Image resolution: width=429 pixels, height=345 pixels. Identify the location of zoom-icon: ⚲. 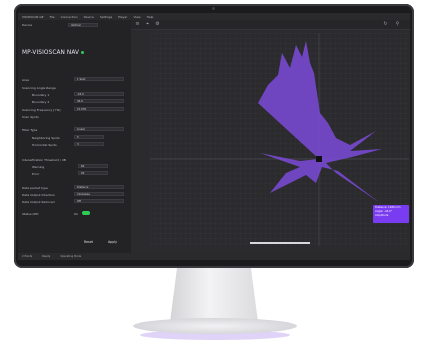
(397, 24).